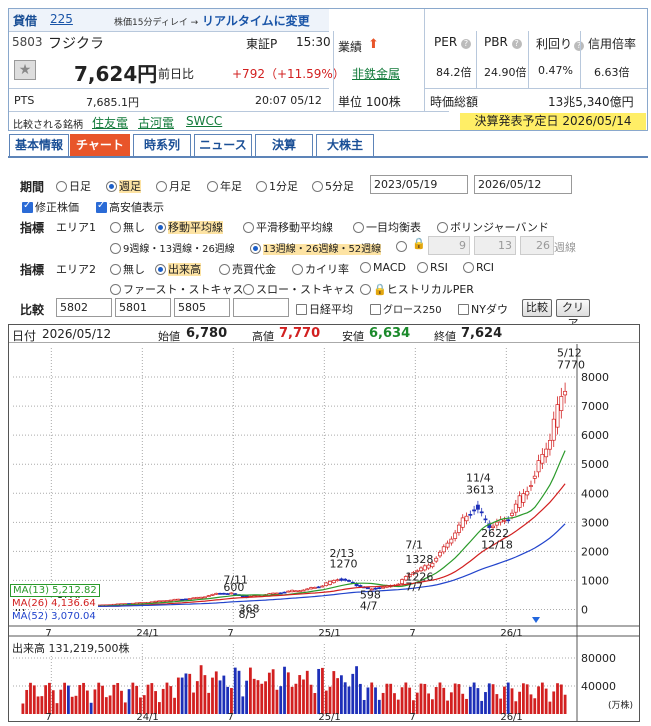  What do you see at coordinates (256, 20) in the screenshot?
I see `realtime-link: リアルタイムに変更` at bounding box center [256, 20].